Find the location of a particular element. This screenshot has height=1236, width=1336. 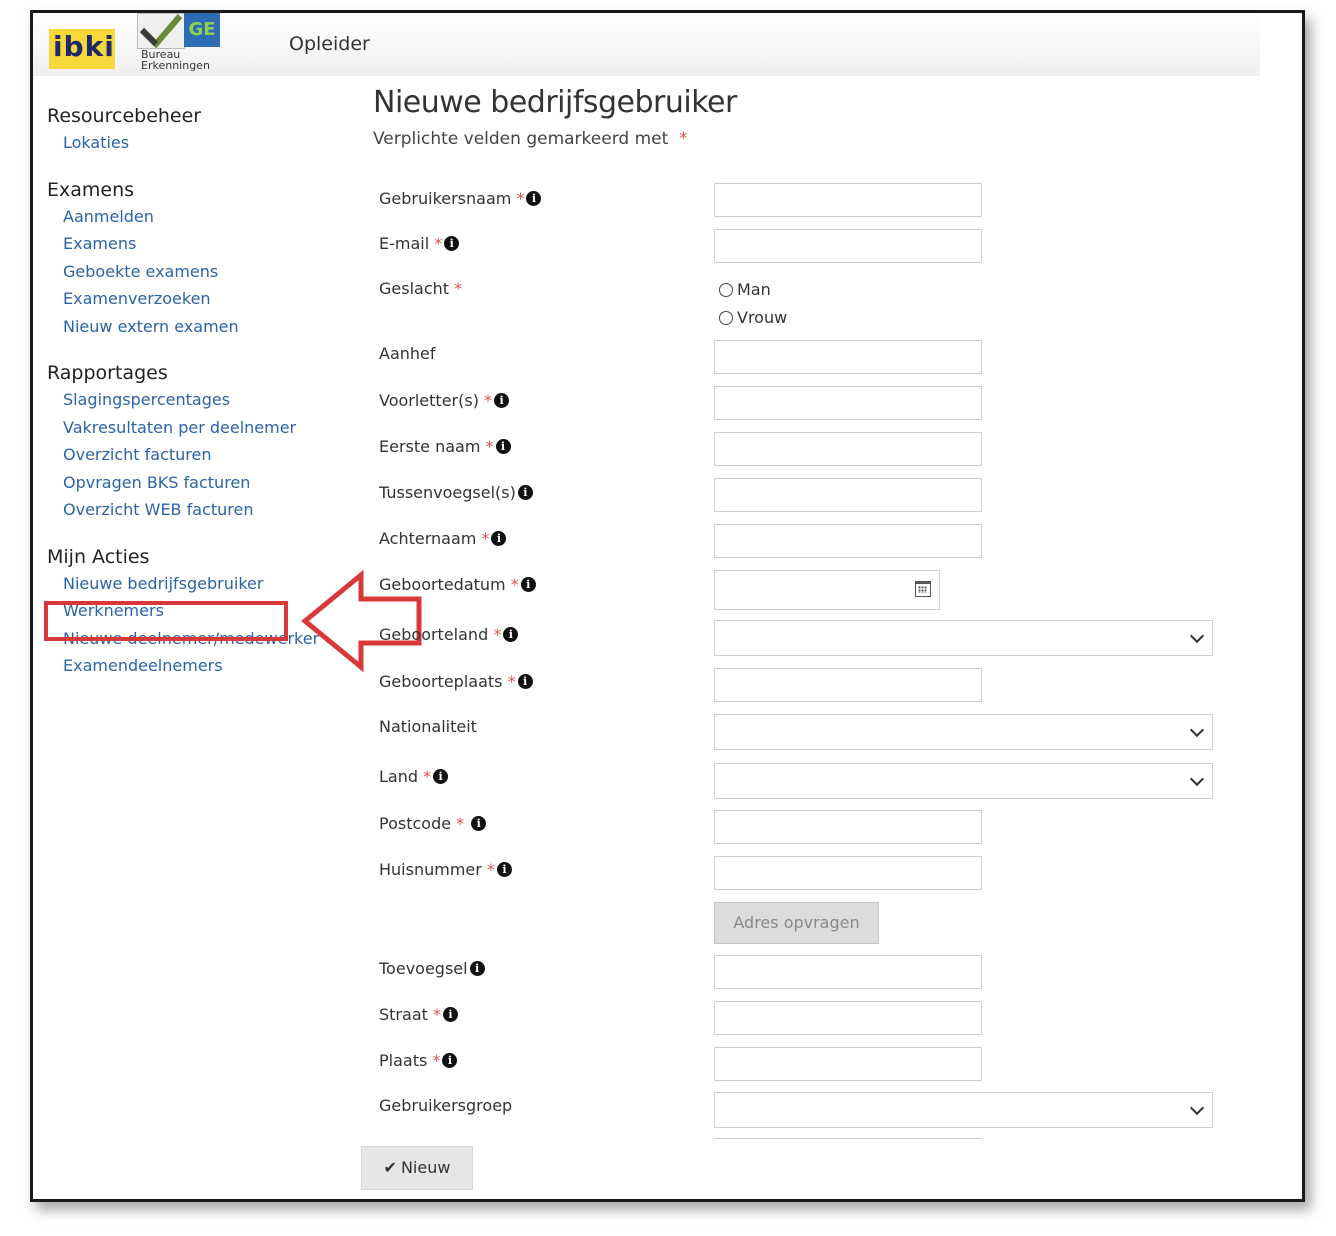

sidebar-item-slagingspercentages: Slagingspercentages is located at coordinates (197, 400).